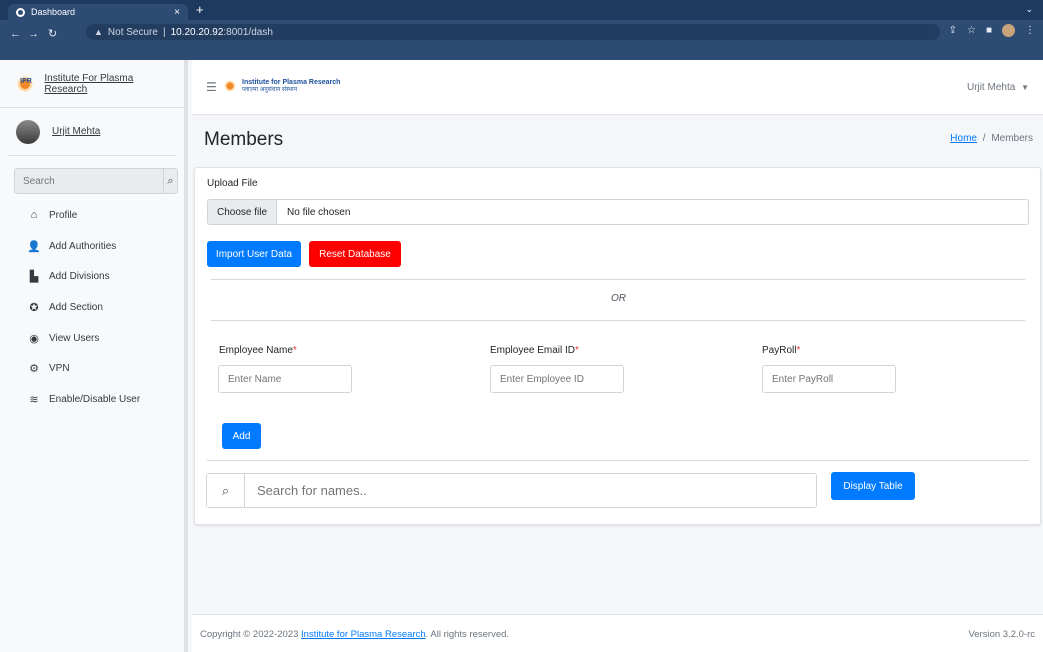  I want to click on sidepanel-icon: ■, so click(989, 30).